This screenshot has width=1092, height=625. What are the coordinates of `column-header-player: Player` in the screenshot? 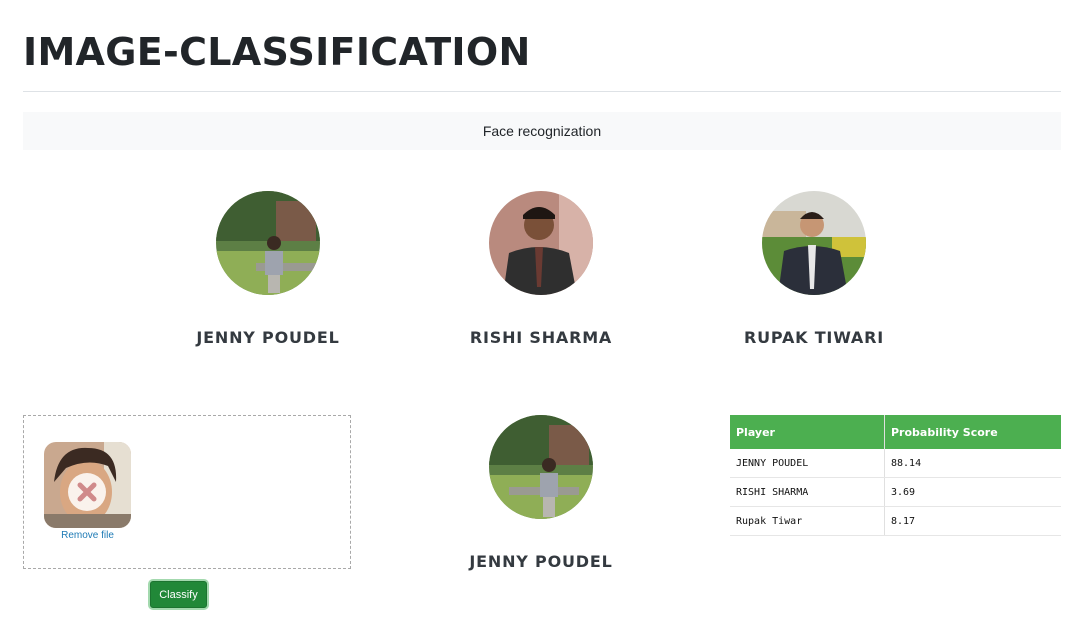 It's located at (807, 432).